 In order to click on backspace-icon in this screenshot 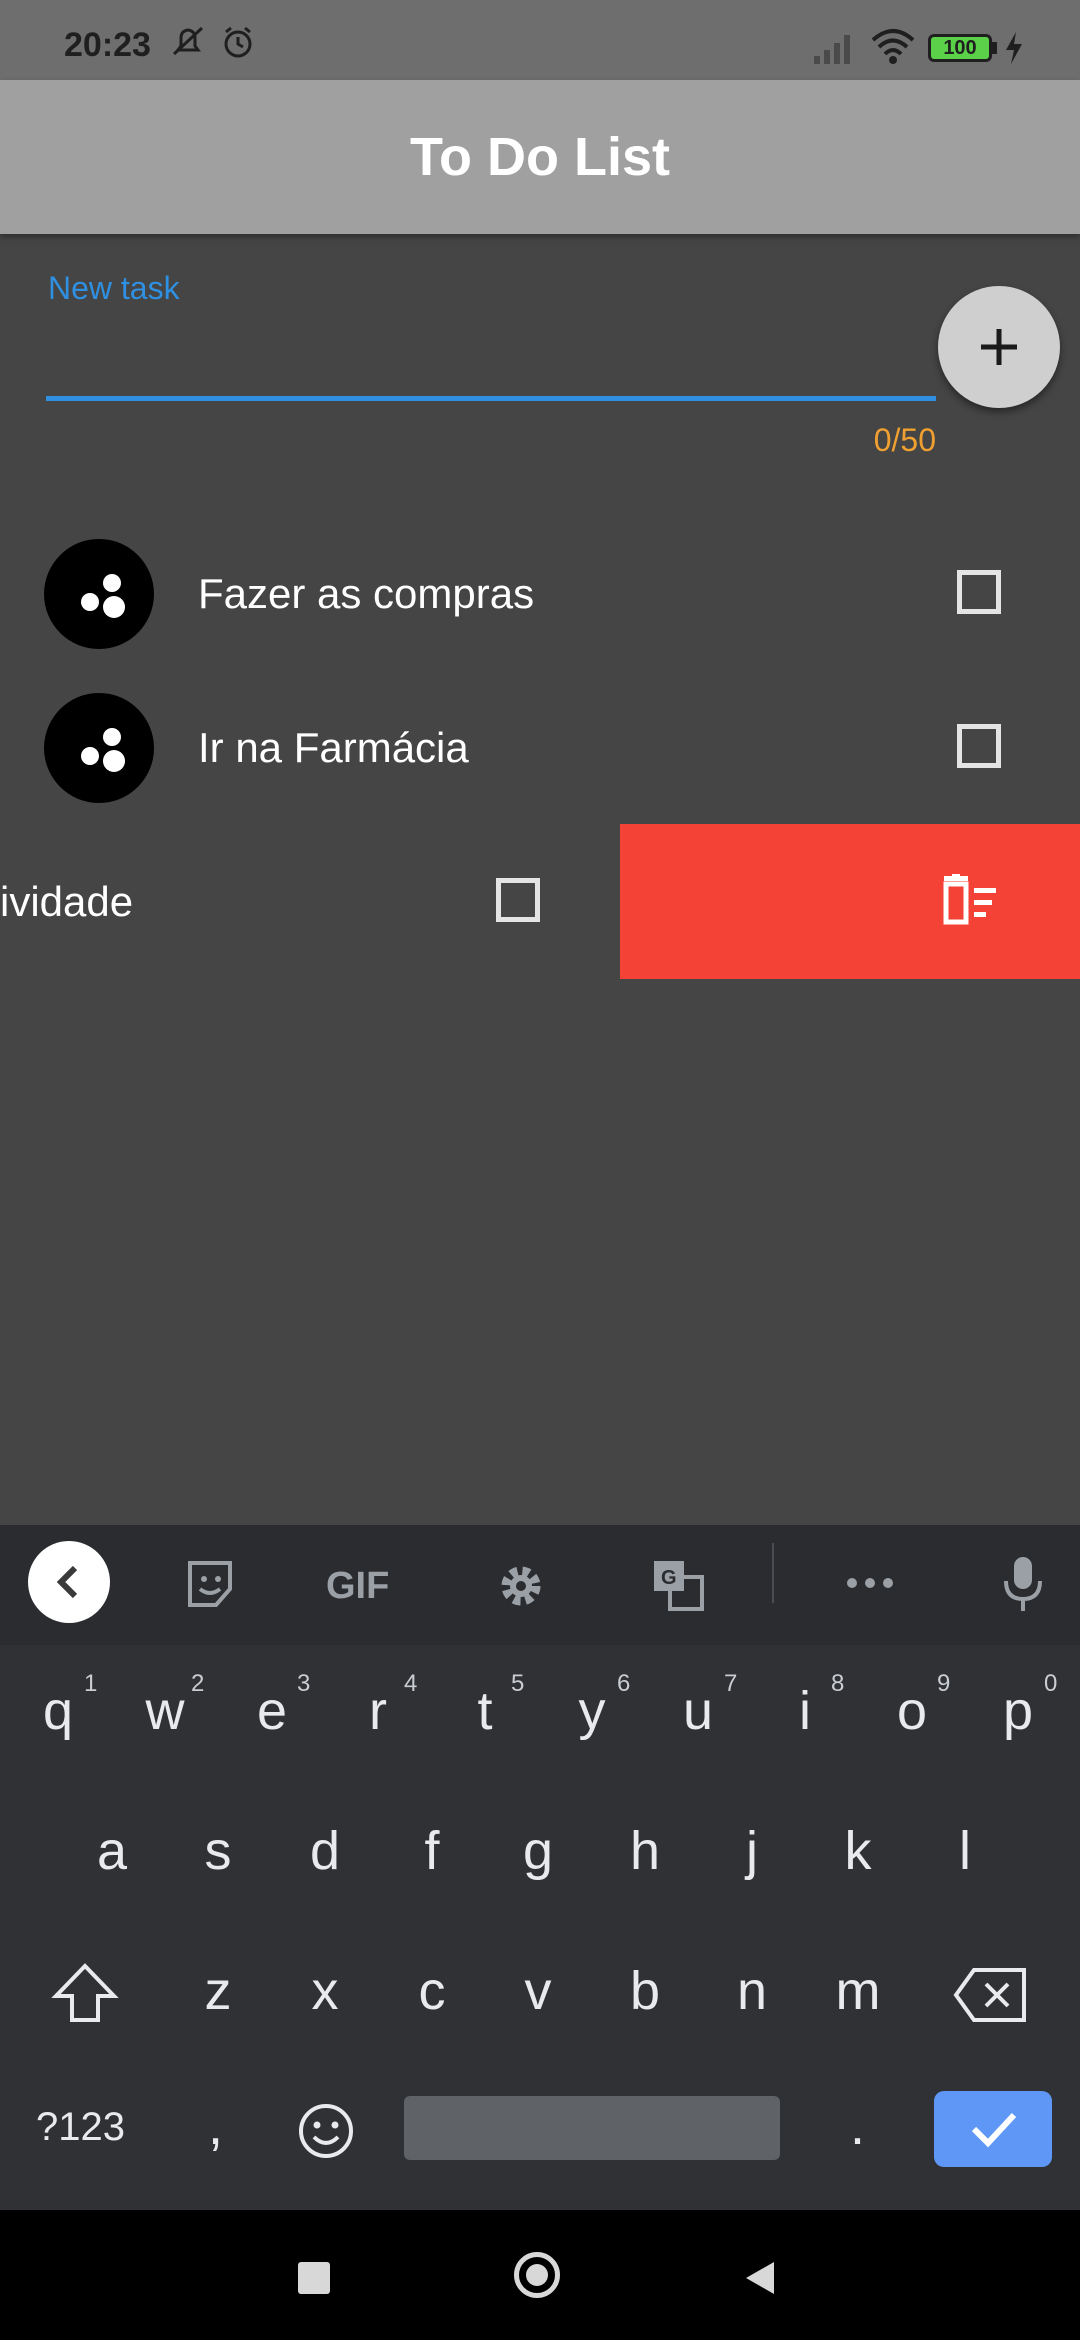, I will do `click(990, 1995)`.